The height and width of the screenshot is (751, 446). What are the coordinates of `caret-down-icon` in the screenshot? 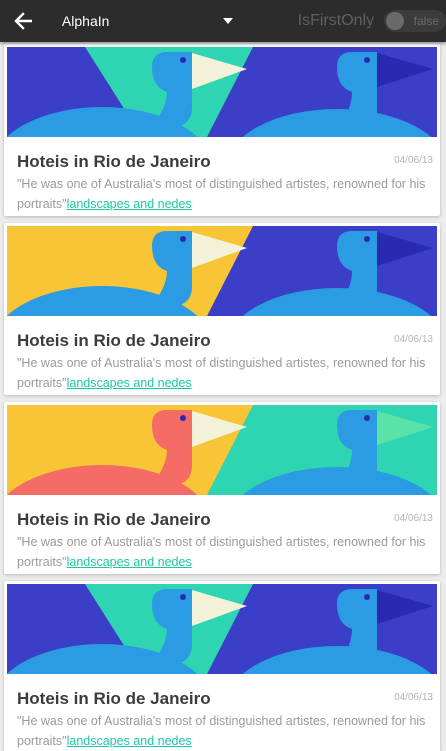 It's located at (228, 21).